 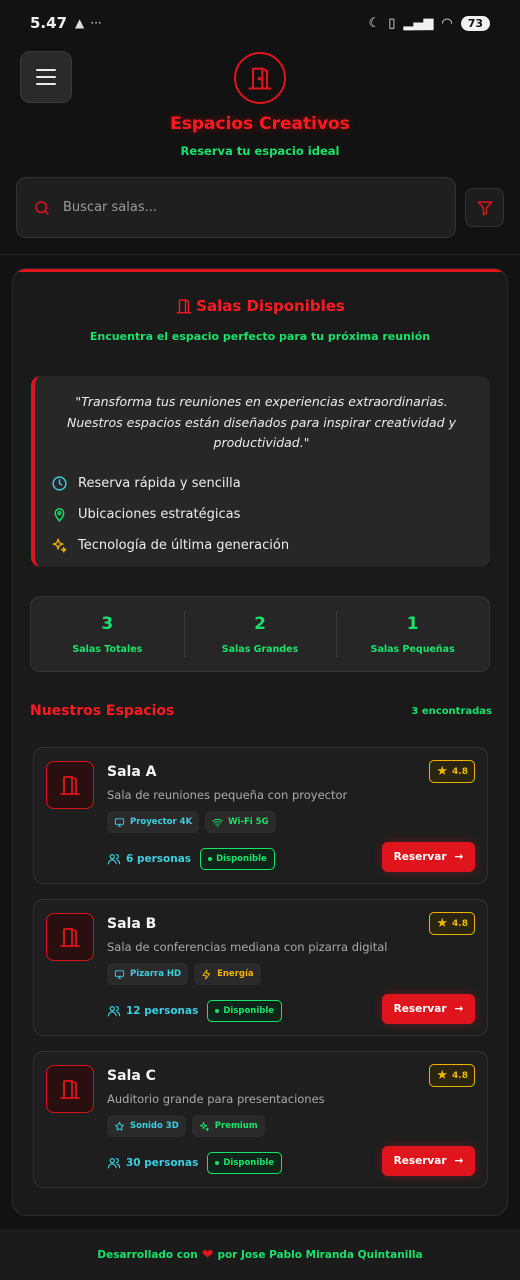 What do you see at coordinates (217, 822) in the screenshot?
I see `wifi-icon` at bounding box center [217, 822].